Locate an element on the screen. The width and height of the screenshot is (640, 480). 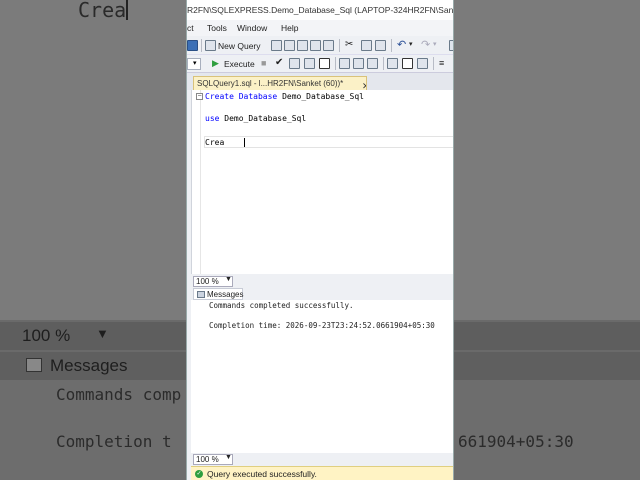
dmx-query-icon is located at coordinates (302, 45).